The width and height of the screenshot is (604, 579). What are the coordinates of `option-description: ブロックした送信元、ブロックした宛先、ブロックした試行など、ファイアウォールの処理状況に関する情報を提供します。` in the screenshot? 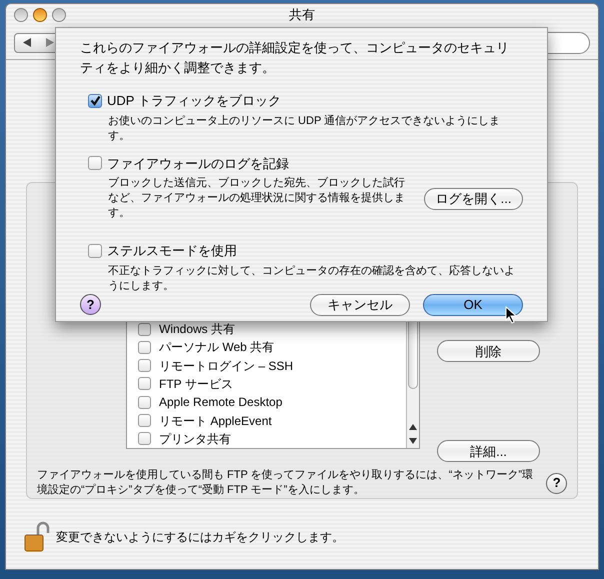 It's located at (257, 198).